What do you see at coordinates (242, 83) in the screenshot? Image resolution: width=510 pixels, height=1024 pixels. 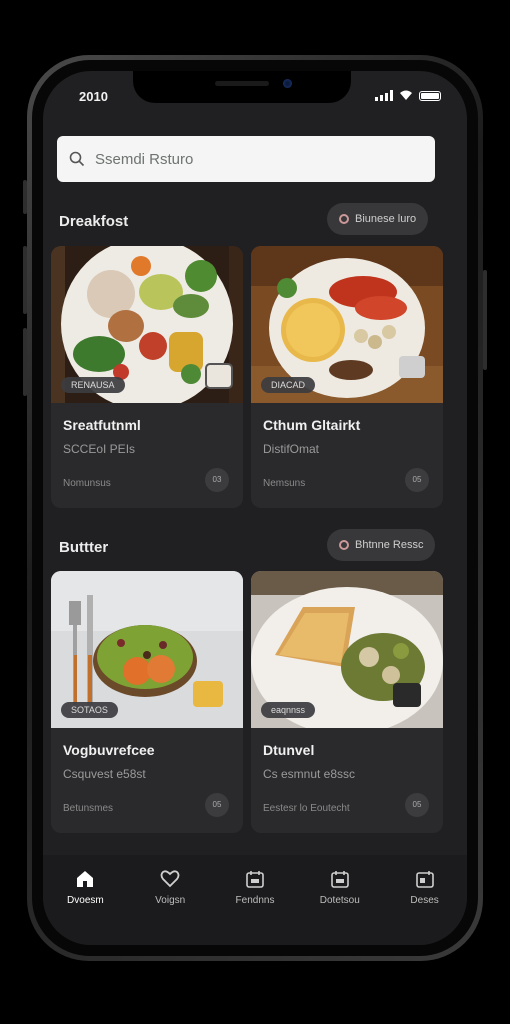 I see `speaker` at bounding box center [242, 83].